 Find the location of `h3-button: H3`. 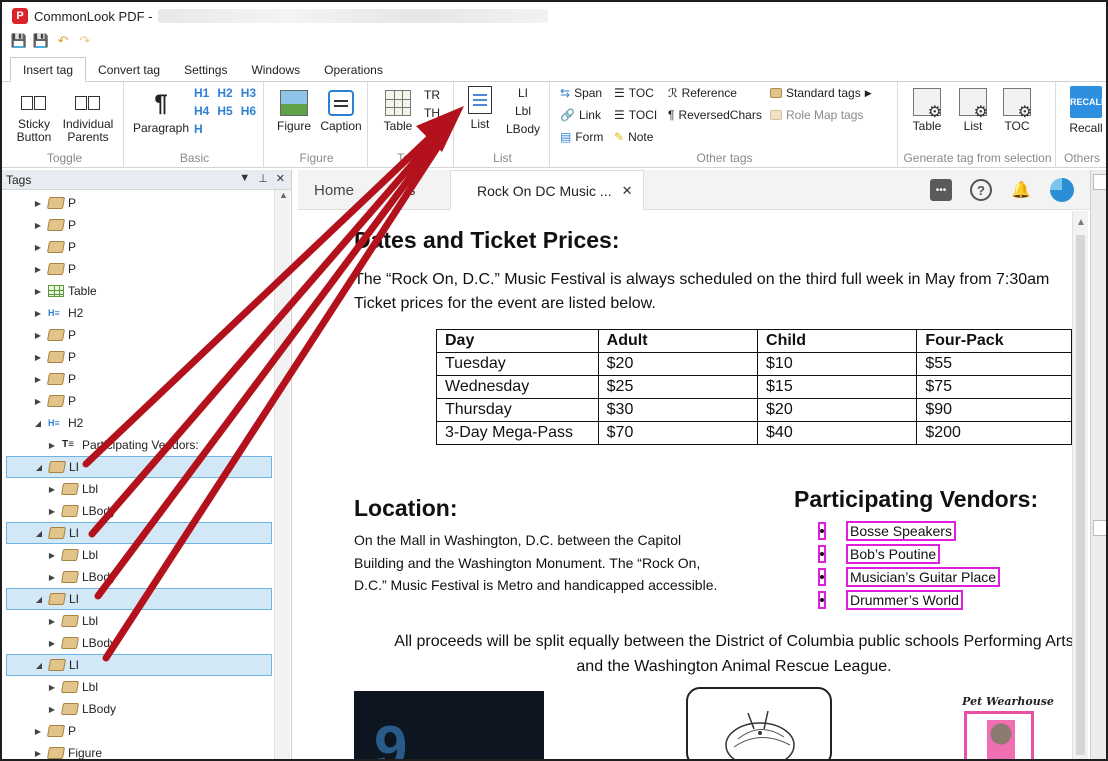

h3-button: H3 is located at coordinates (248, 93).